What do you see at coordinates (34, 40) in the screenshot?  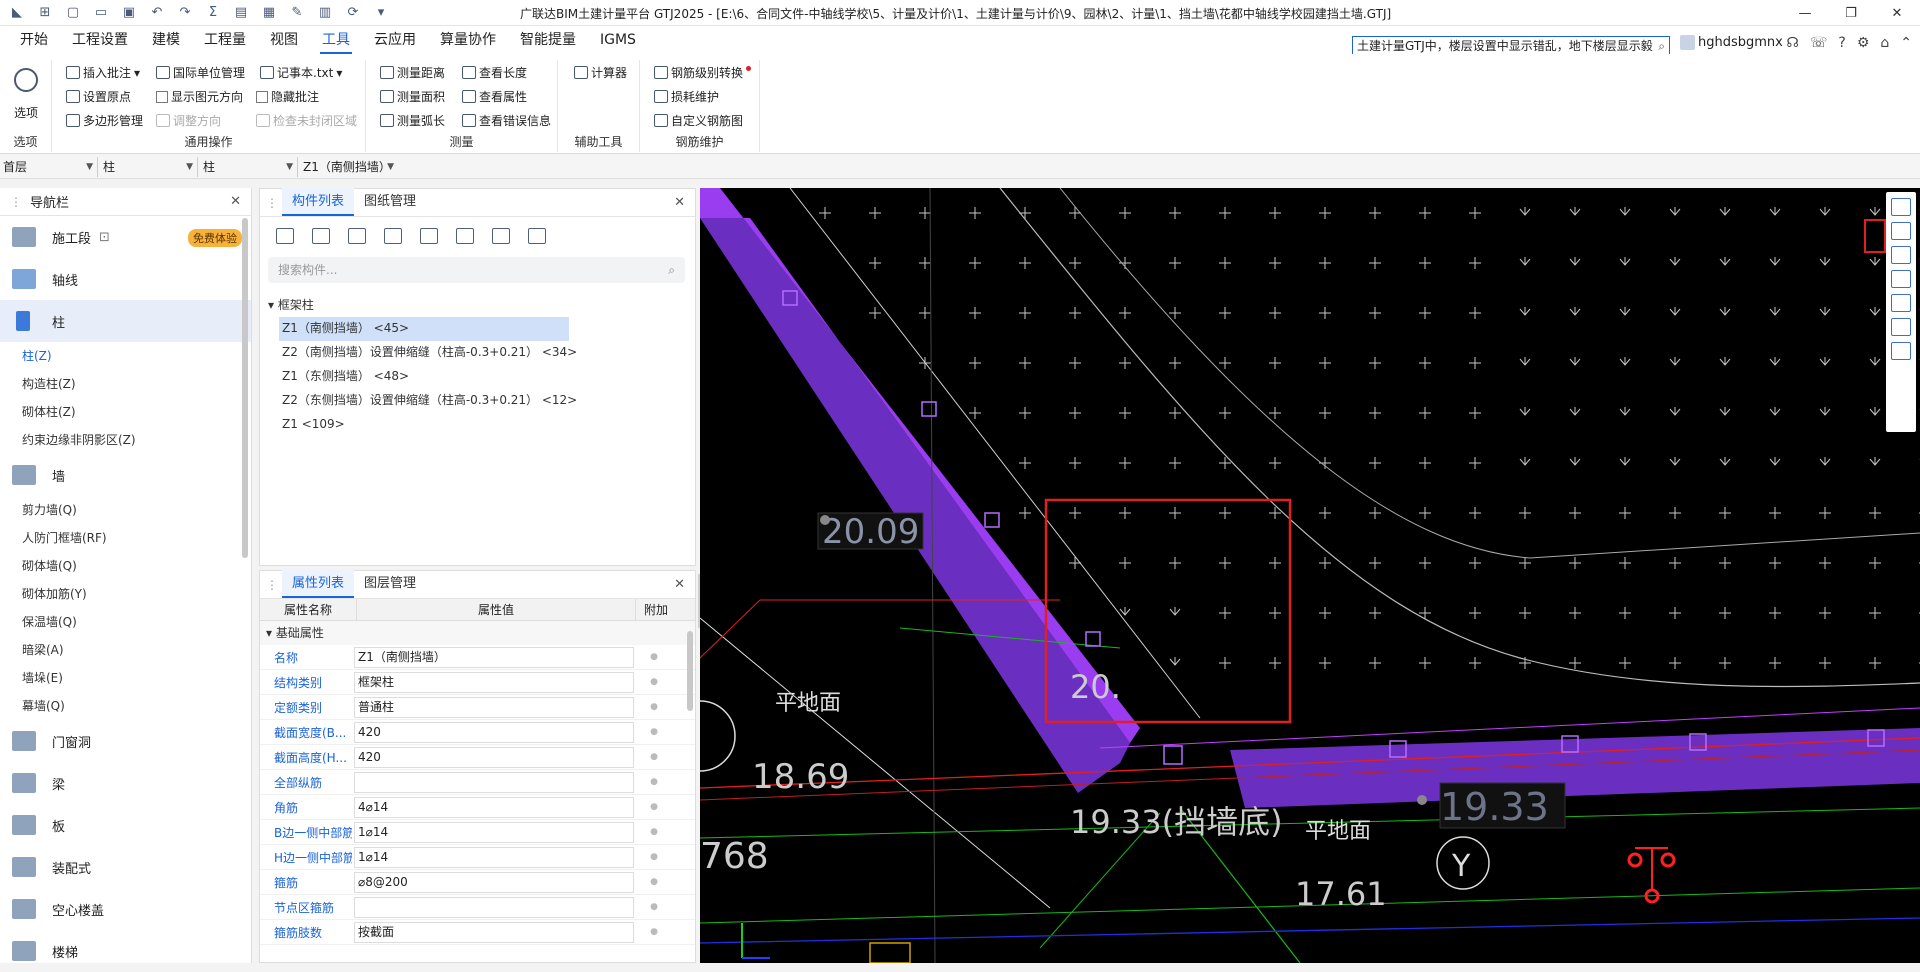 I see `menu-start: 开始` at bounding box center [34, 40].